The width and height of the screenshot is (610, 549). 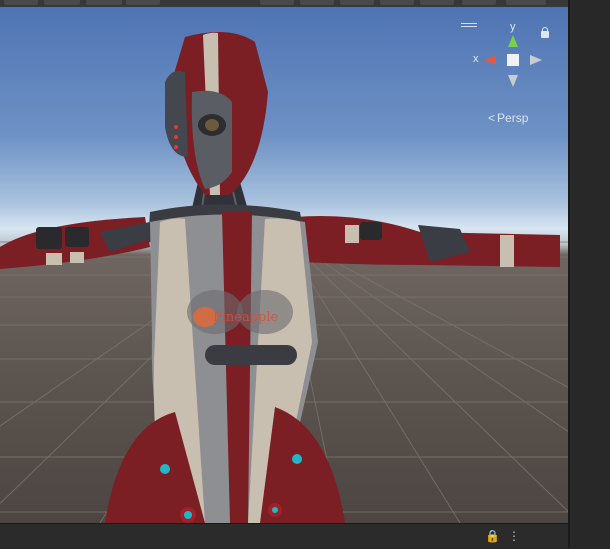 What do you see at coordinates (513, 60) in the screenshot?
I see `center-cube` at bounding box center [513, 60].